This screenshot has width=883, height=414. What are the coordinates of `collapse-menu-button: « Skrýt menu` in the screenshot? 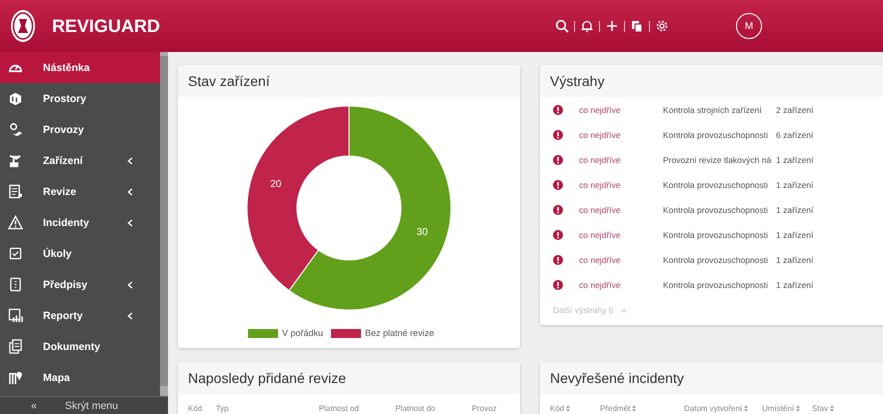 It's located at (84, 405).